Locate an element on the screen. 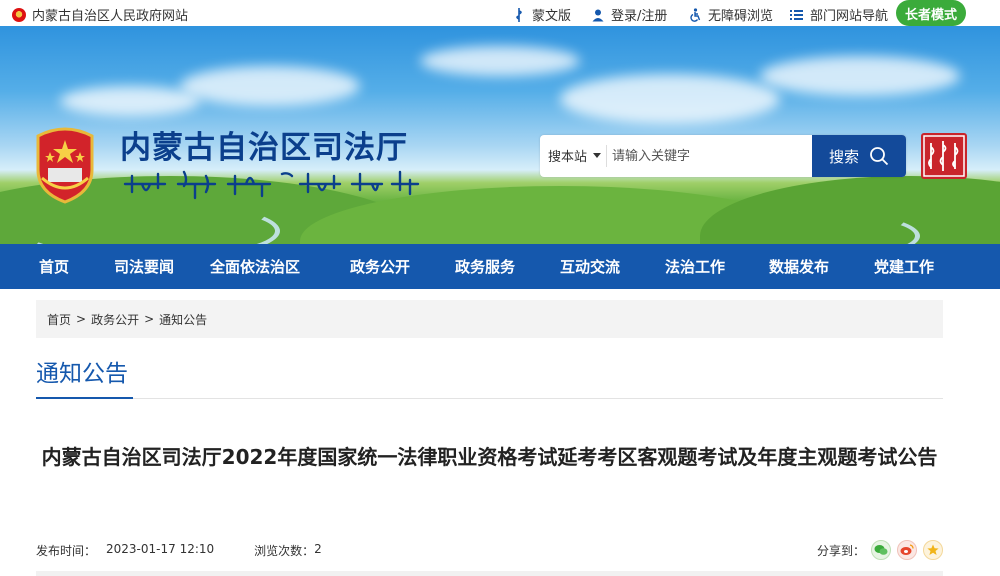 The image size is (1000, 576). accessibility-link: 无障碍浏览 is located at coordinates (730, 14).